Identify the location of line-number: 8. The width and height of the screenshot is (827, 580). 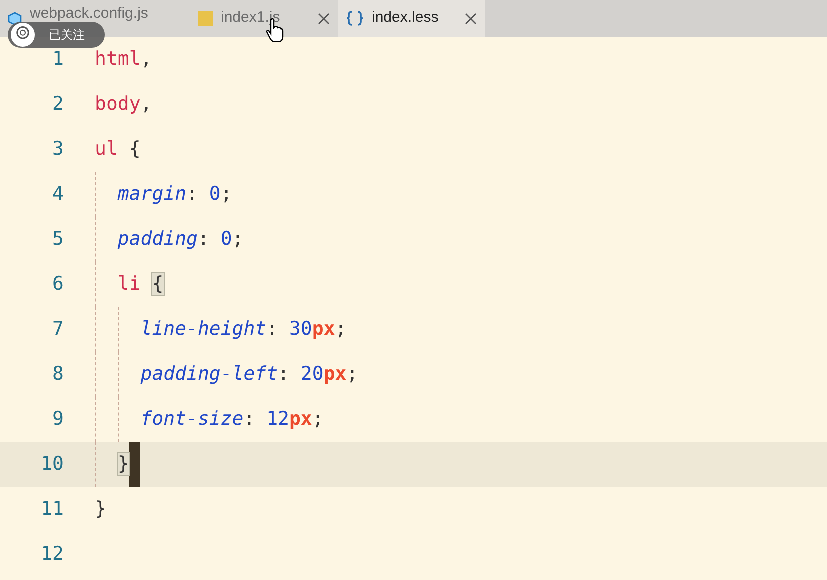
(58, 375).